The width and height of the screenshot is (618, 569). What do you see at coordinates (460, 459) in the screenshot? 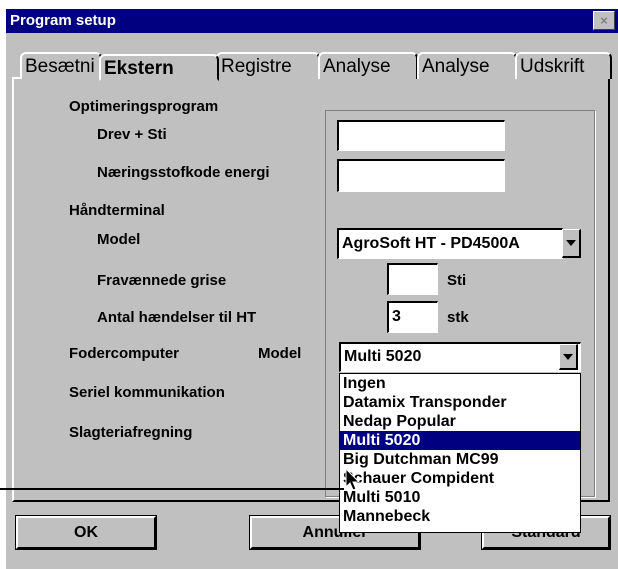
I see `dropdown-option: Big Dutchman MC99` at bounding box center [460, 459].